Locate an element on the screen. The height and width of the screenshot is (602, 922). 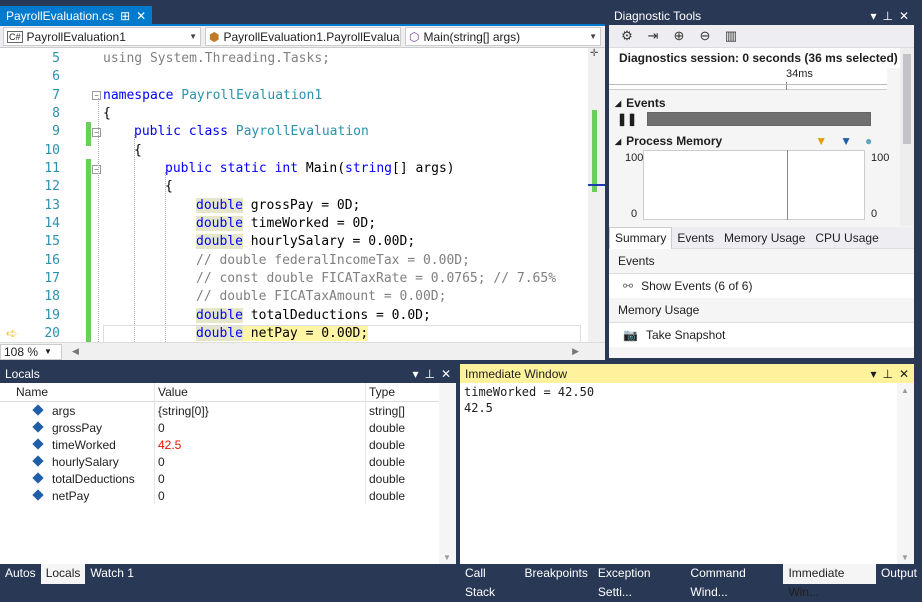
table-row: totalDeductions 0 double is located at coordinates (228, 478).